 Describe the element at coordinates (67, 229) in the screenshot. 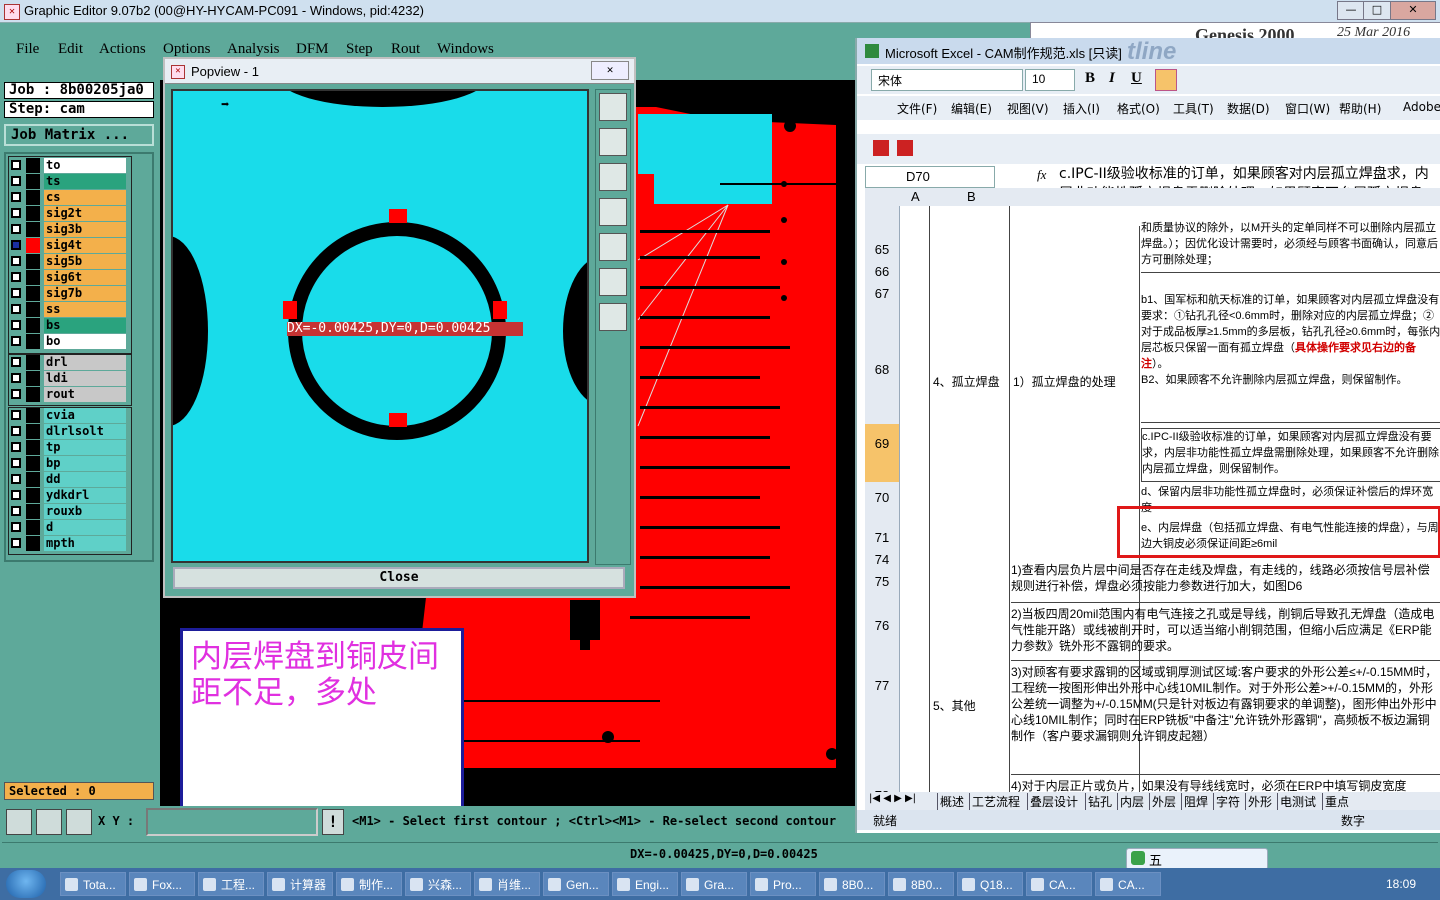

I see `layer-row-sig3b: sig3b` at that location.